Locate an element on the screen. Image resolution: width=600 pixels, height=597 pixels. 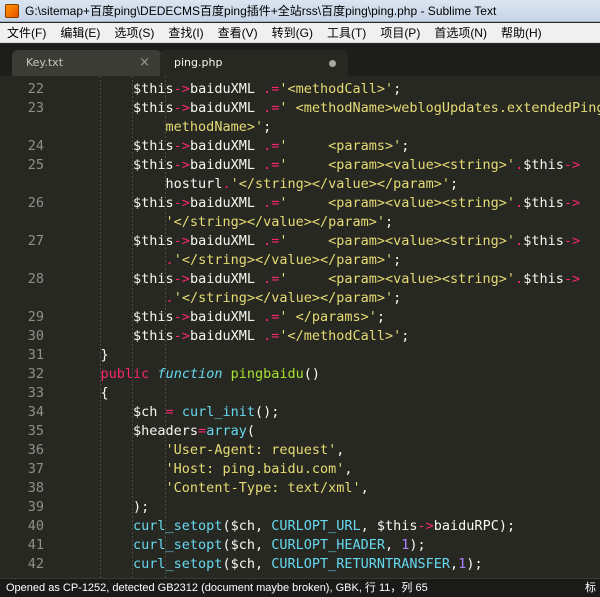
menu-view: 查看(V) is located at coordinates (238, 32).